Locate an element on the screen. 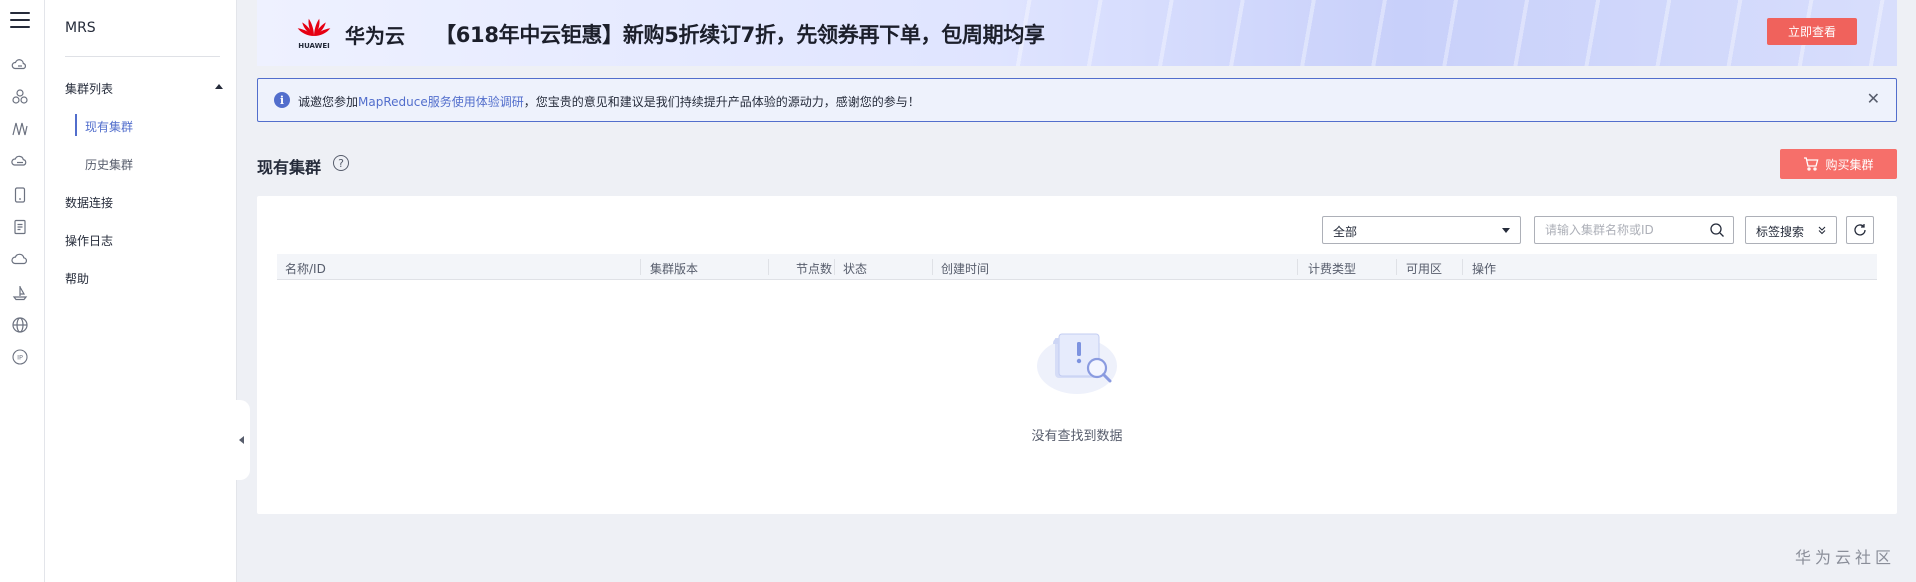  status-filter-select: 全部 is located at coordinates (1421, 230).